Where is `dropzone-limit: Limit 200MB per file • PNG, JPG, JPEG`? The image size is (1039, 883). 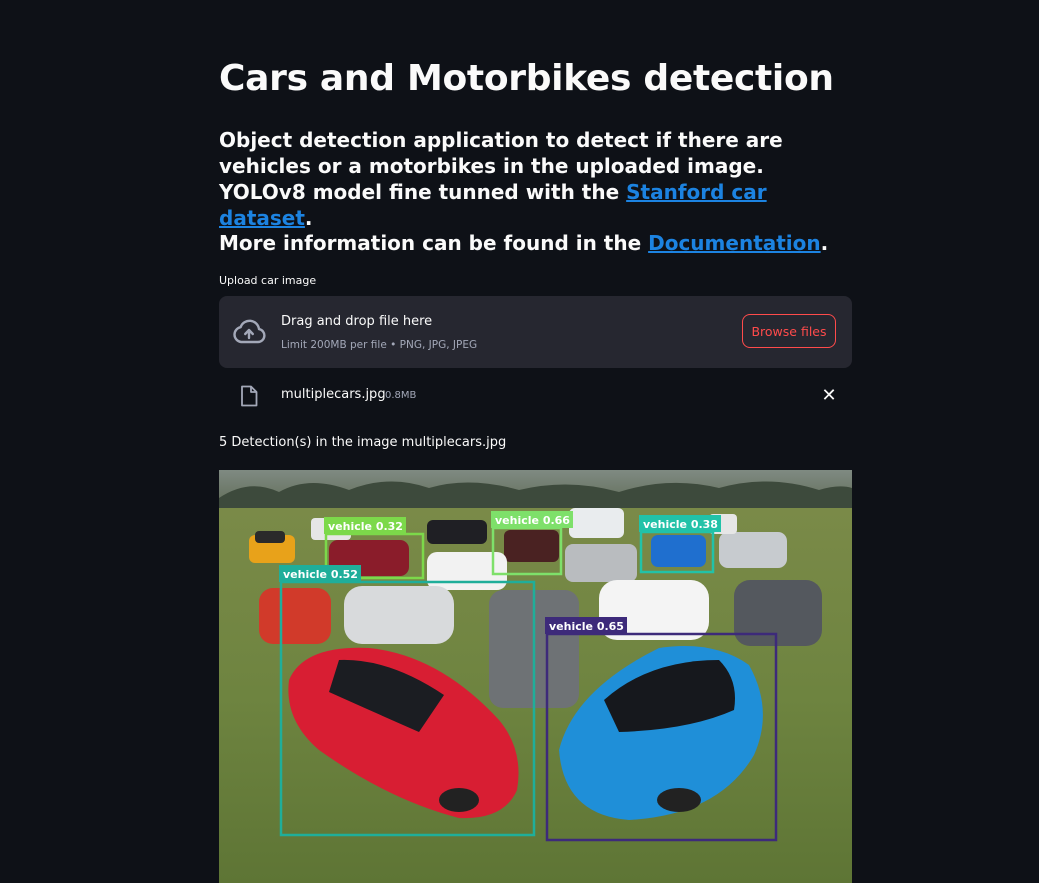
dropzone-limit: Limit 200MB per file • PNG, JPG, JPEG is located at coordinates (379, 345).